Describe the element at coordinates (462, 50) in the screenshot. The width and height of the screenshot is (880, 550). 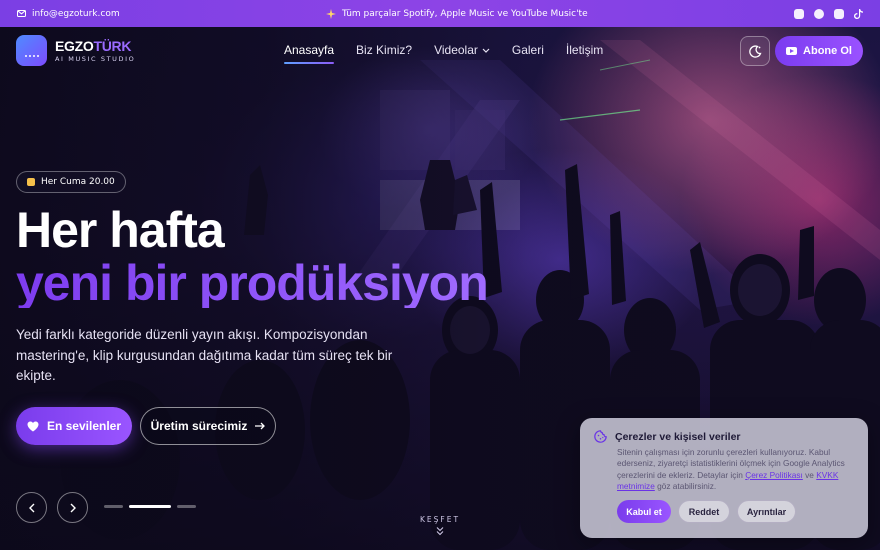
I see `nav-item-videos: Videolar` at that location.